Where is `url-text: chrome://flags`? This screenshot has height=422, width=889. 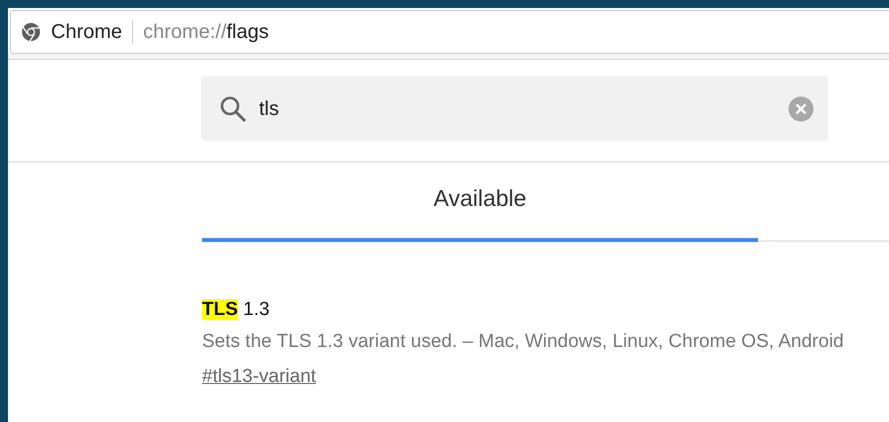
url-text: chrome://flags is located at coordinates (206, 32).